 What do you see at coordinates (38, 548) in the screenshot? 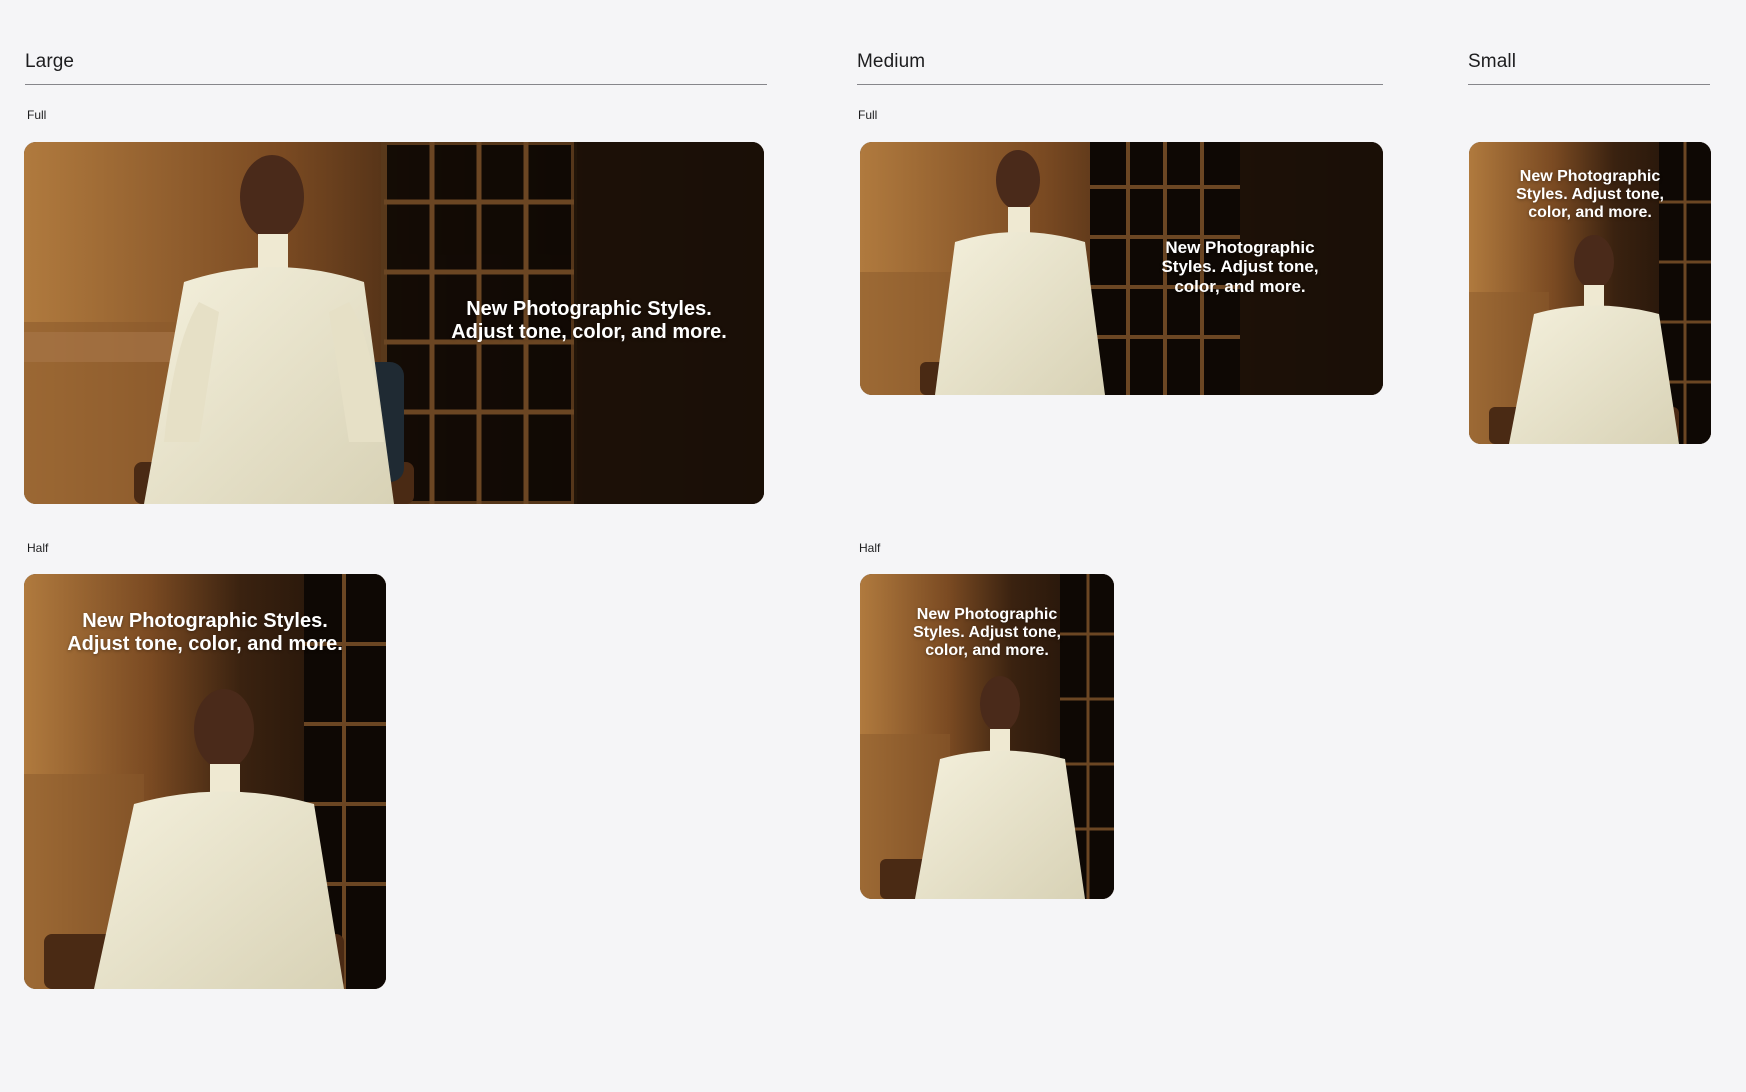
I see `variant-label-large-half: Half` at bounding box center [38, 548].